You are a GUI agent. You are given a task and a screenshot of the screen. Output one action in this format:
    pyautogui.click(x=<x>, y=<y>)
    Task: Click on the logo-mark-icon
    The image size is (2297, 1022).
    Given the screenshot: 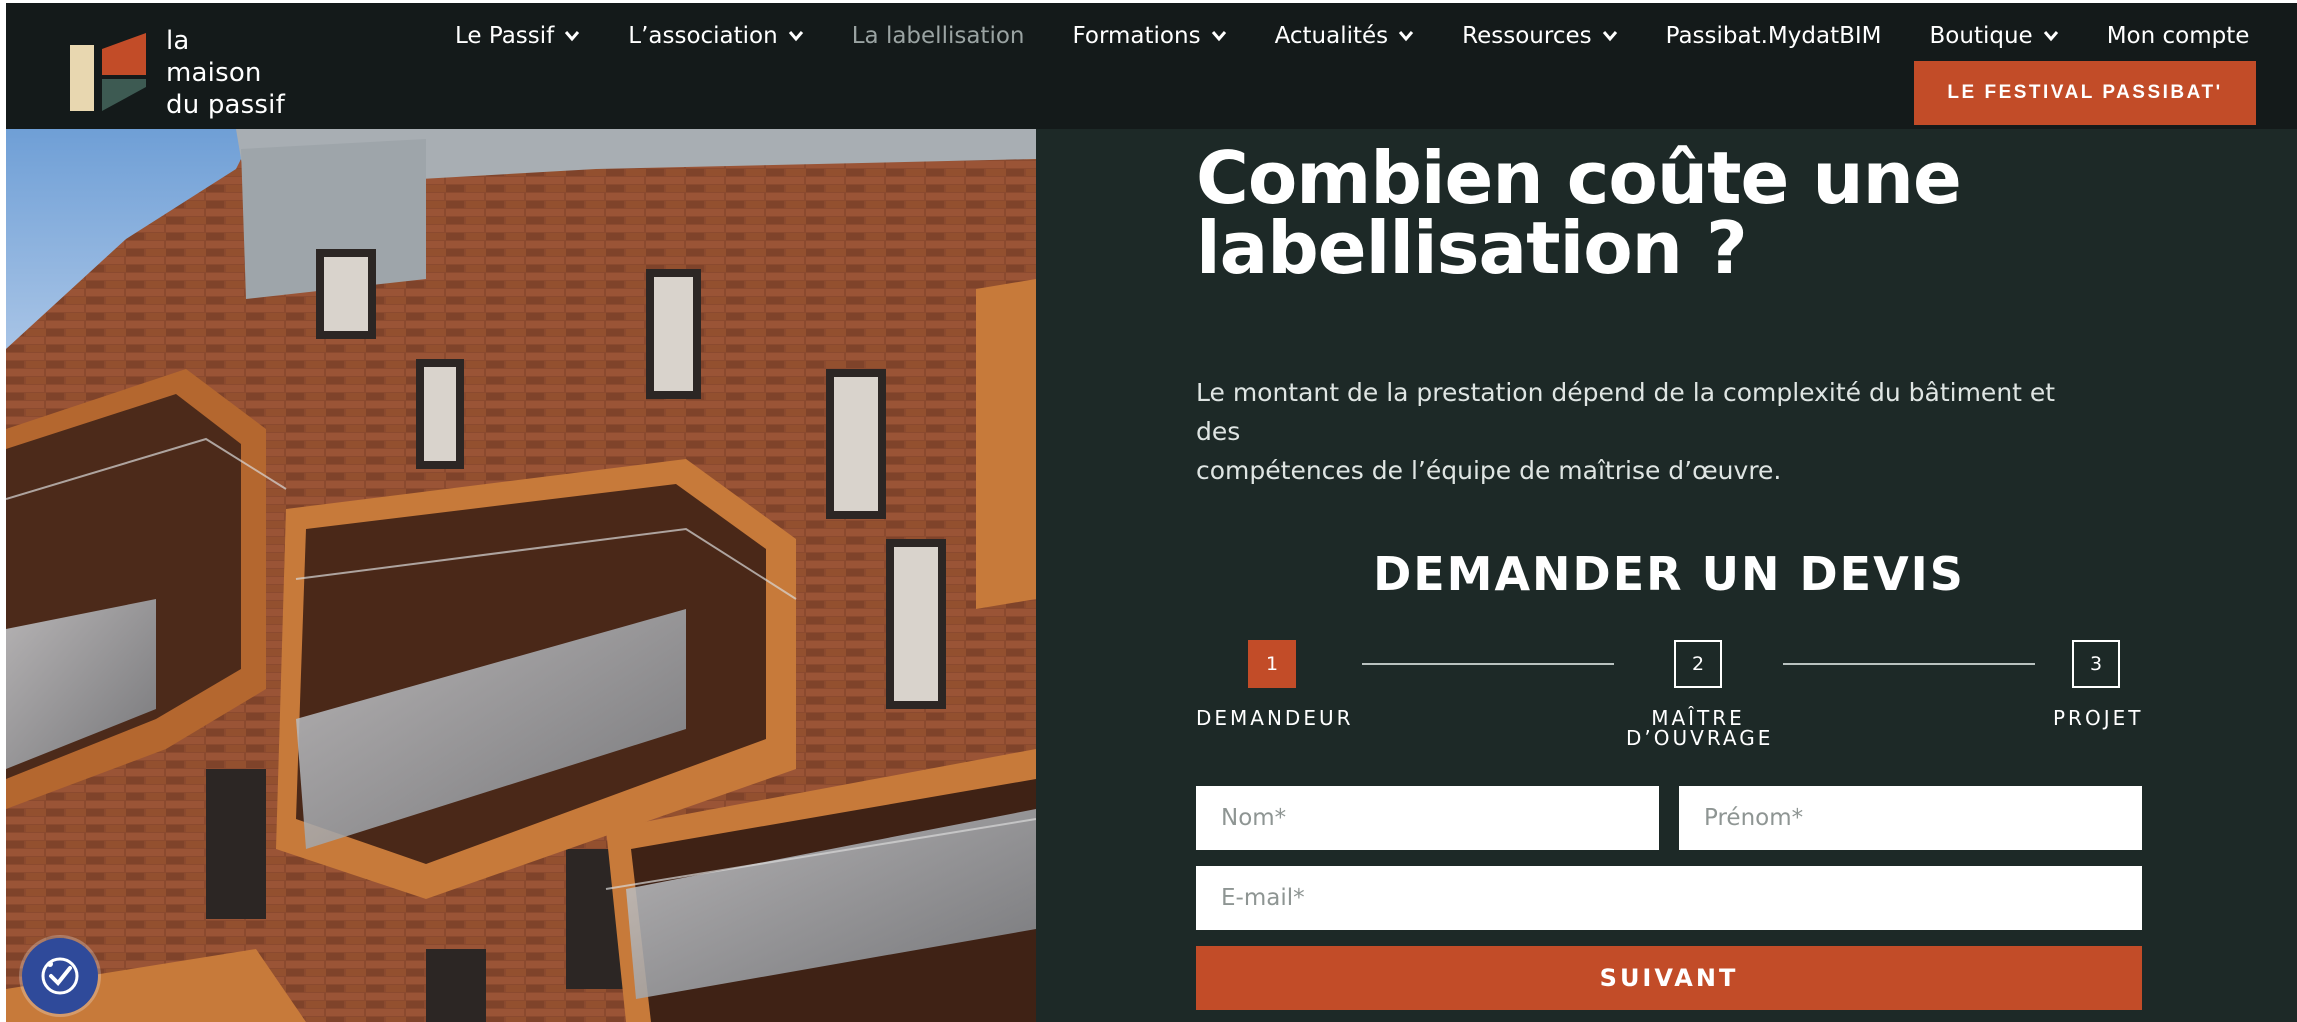 What is the action you would take?
    pyautogui.click(x=108, y=72)
    